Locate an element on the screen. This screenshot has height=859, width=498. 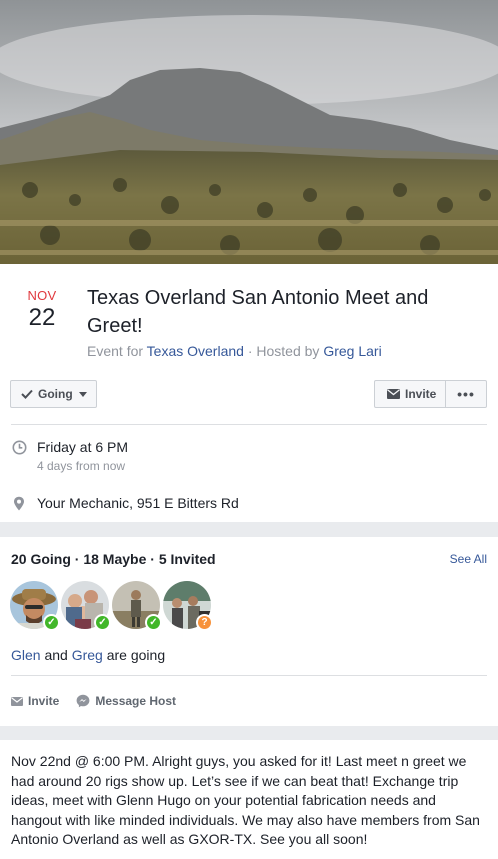
event-location-row: Your Mechanic, 951 E Bitters Rd is located at coordinates (124, 503).